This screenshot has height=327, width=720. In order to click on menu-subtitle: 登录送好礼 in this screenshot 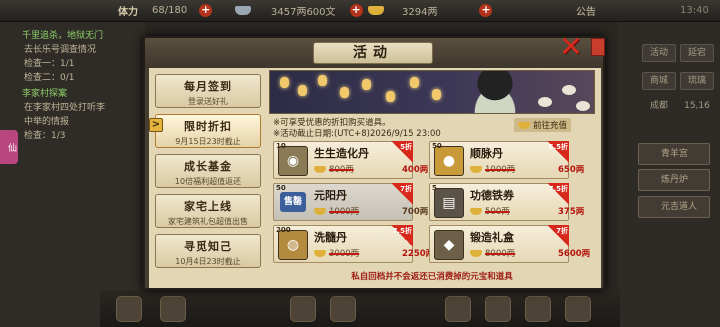, I will do `click(208, 101)`.